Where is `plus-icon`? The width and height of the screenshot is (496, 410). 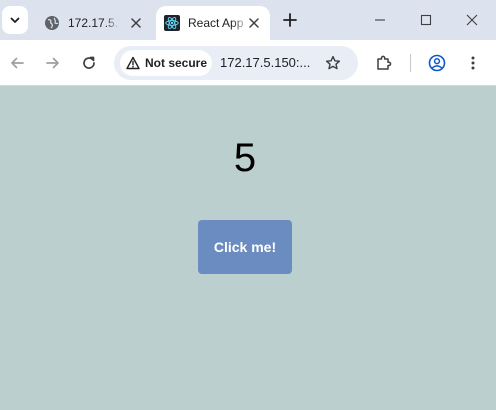
plus-icon is located at coordinates (290, 20).